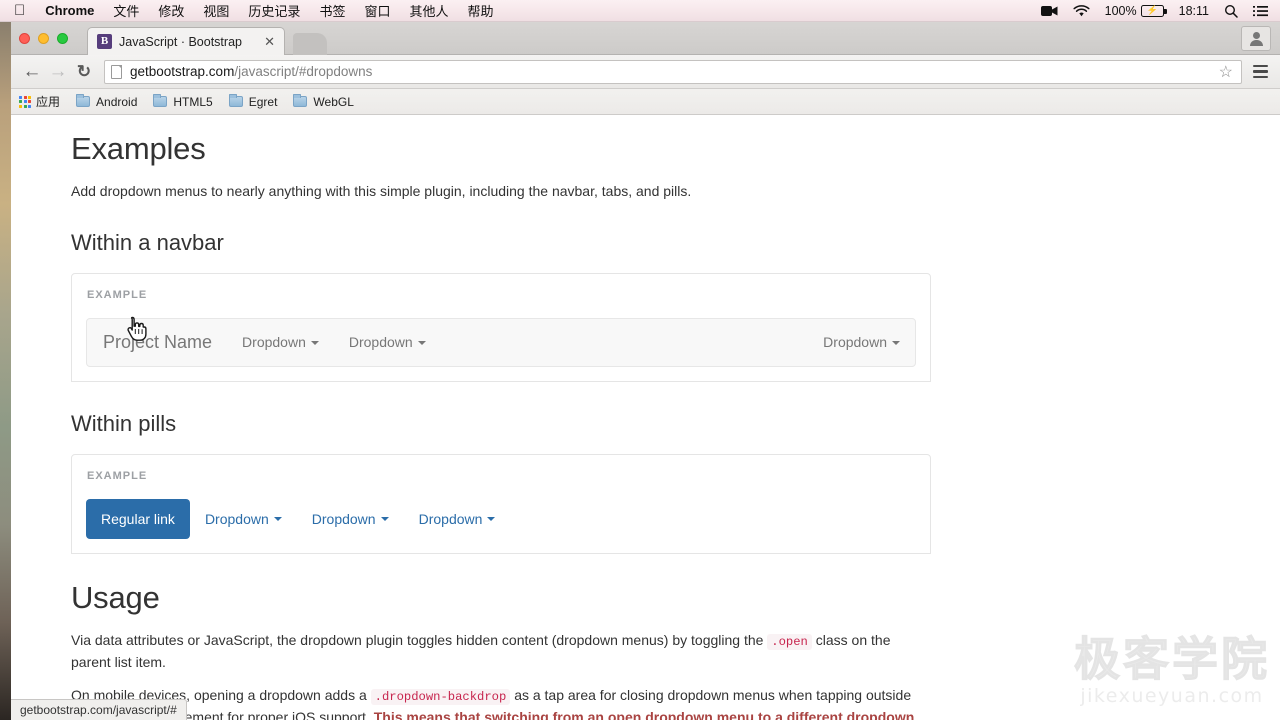  I want to click on battery-percent-label: 100%, so click(1120, 10).